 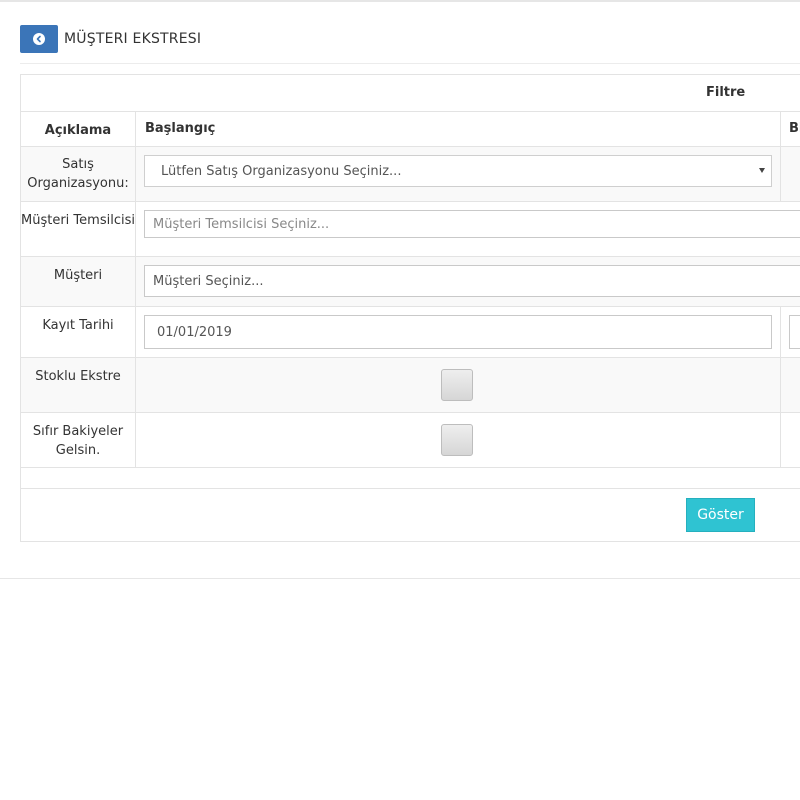 I want to click on stock-statement-checkbox, so click(x=457, y=385).